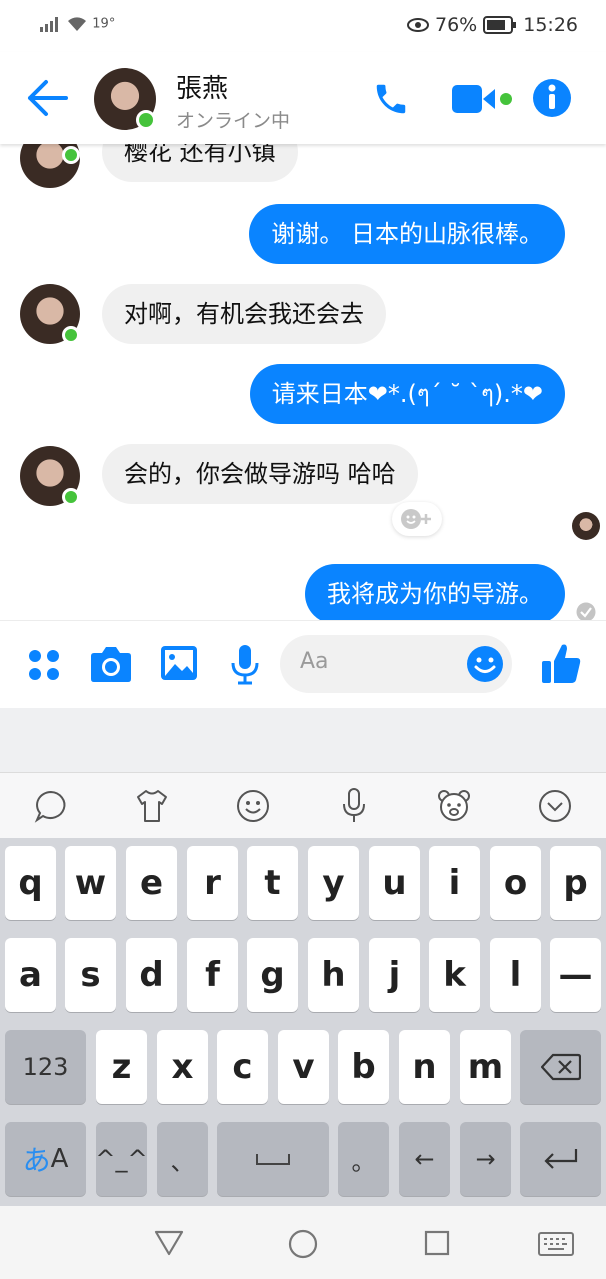  What do you see at coordinates (233, 121) in the screenshot?
I see `contact-status: オンライン中` at bounding box center [233, 121].